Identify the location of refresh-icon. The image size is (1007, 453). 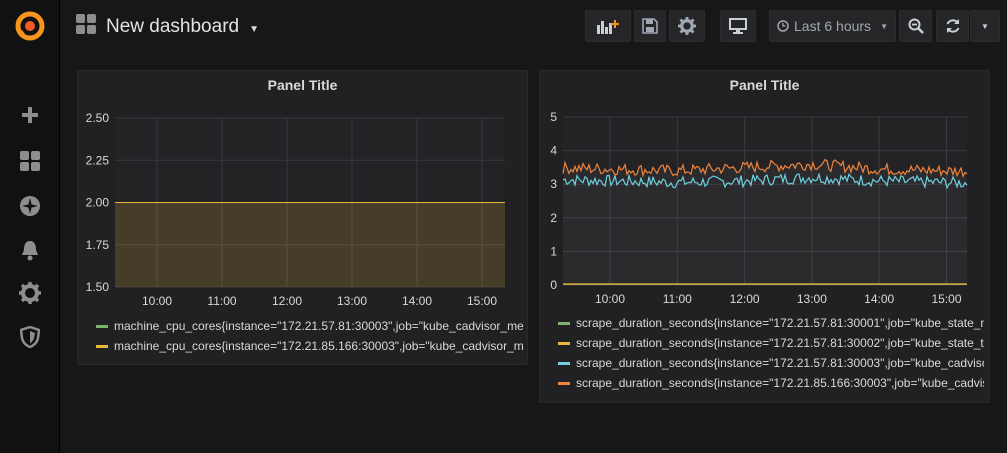
(952, 26).